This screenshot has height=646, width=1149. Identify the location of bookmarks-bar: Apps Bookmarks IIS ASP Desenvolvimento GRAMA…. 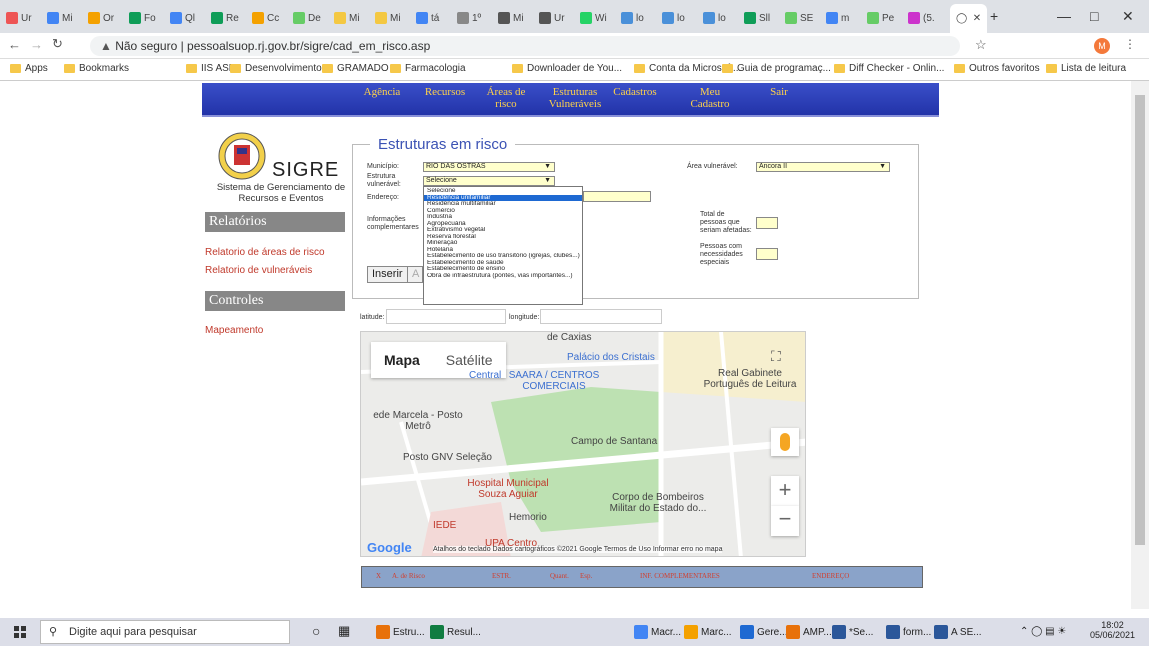
(574, 70).